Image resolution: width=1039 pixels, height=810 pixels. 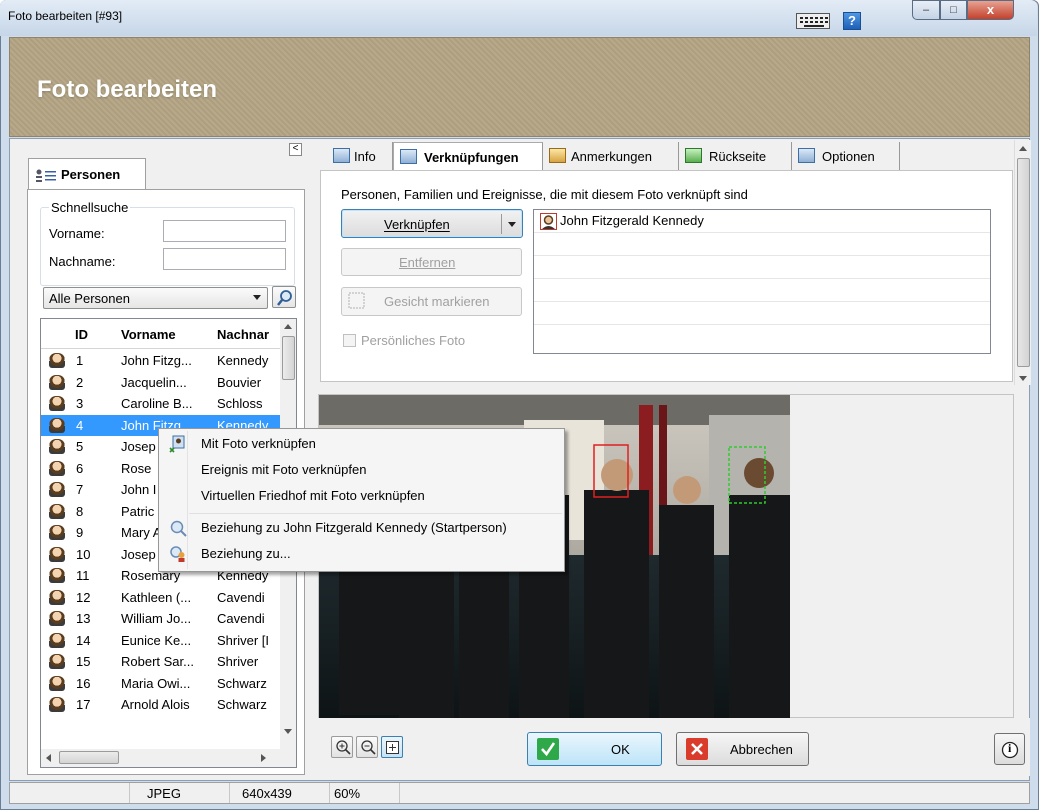 What do you see at coordinates (263, 758) in the screenshot?
I see `scroll-right-icon` at bounding box center [263, 758].